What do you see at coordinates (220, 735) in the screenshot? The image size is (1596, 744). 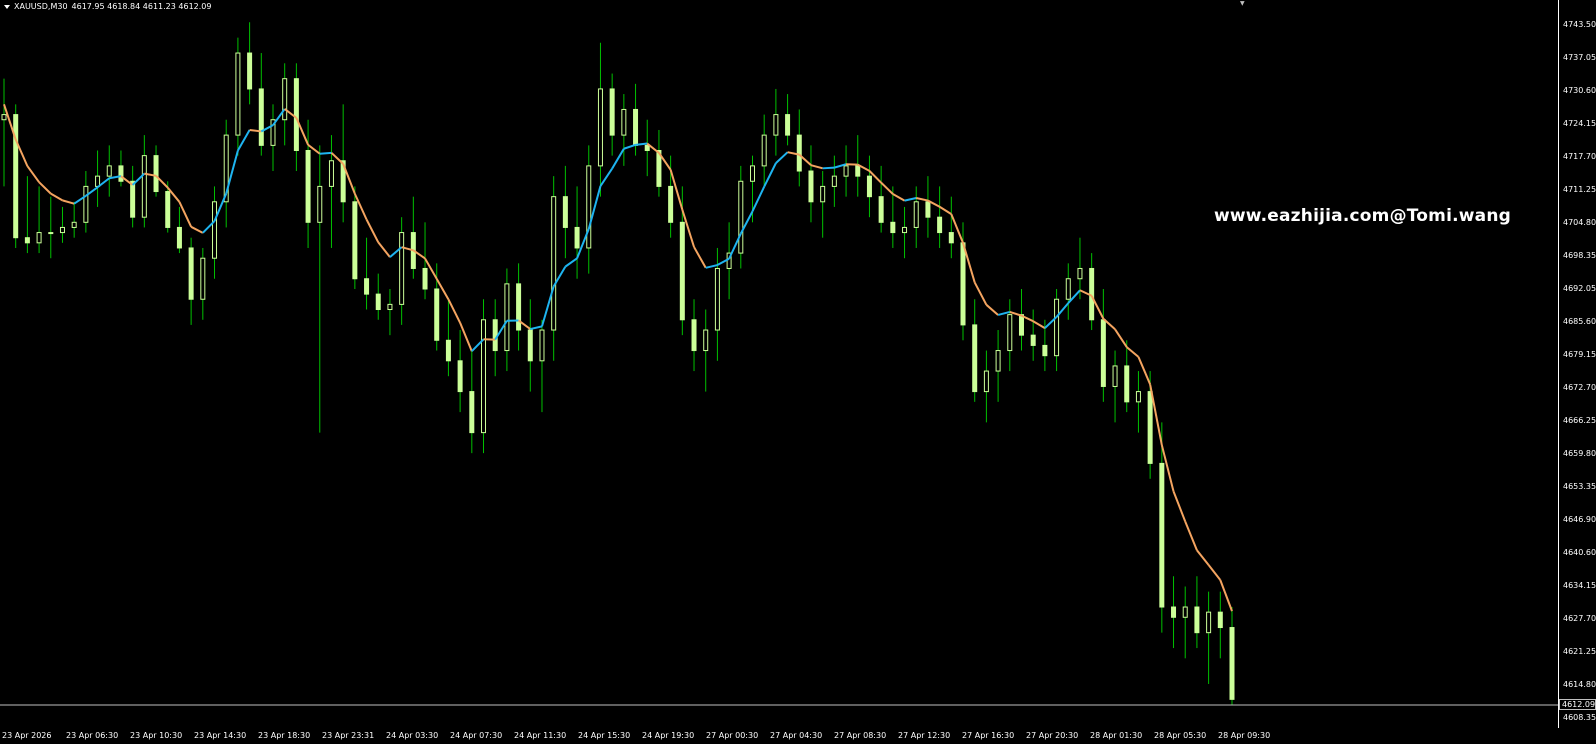 I see `time-tick-label: 23 Apr 14:30` at bounding box center [220, 735].